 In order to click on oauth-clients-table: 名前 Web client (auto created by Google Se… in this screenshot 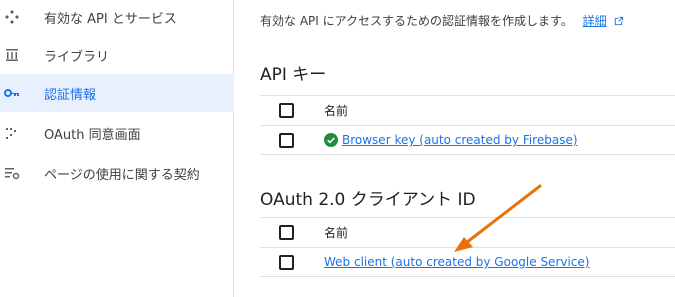, I will do `click(467, 247)`.